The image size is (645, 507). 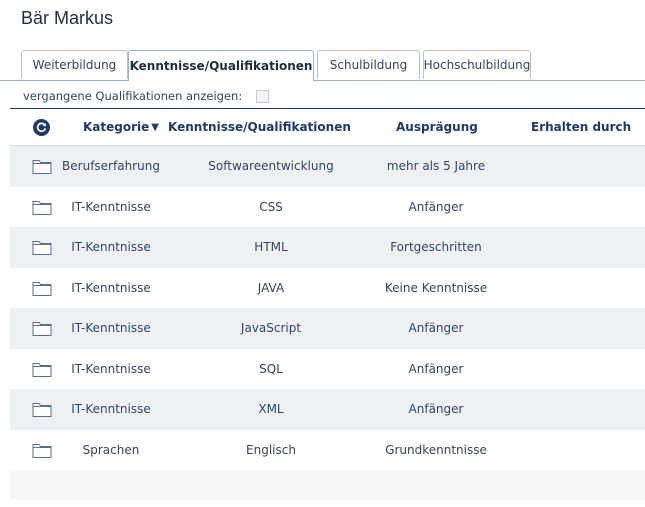 What do you see at coordinates (327, 207) in the screenshot?
I see `table-row: IT-Kenntnisse CSS Anfänger` at bounding box center [327, 207].